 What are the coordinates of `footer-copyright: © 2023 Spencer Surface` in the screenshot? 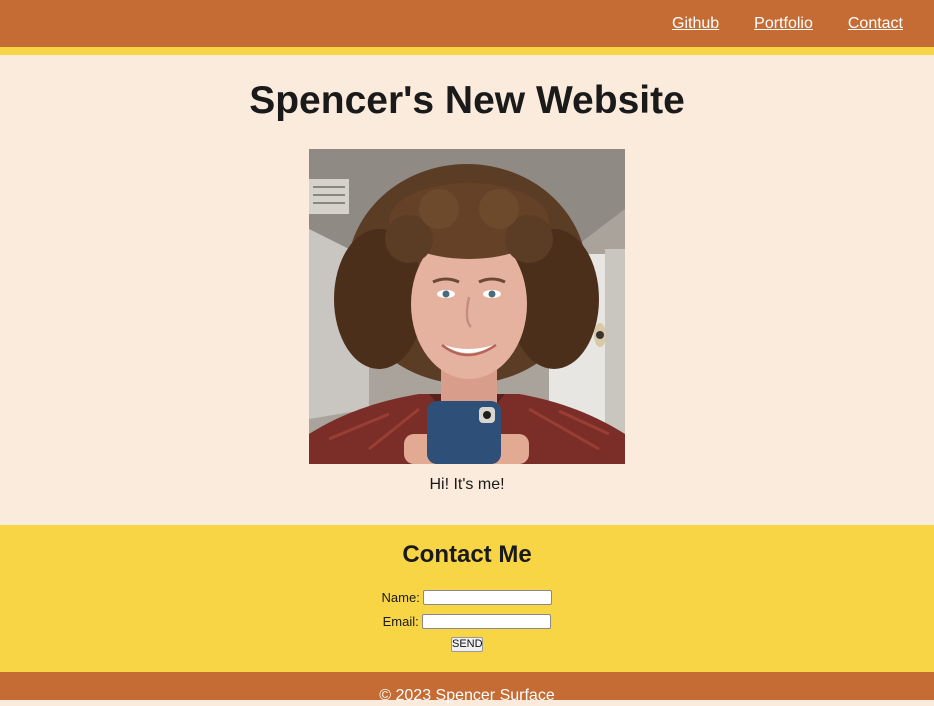 It's located at (467, 695).